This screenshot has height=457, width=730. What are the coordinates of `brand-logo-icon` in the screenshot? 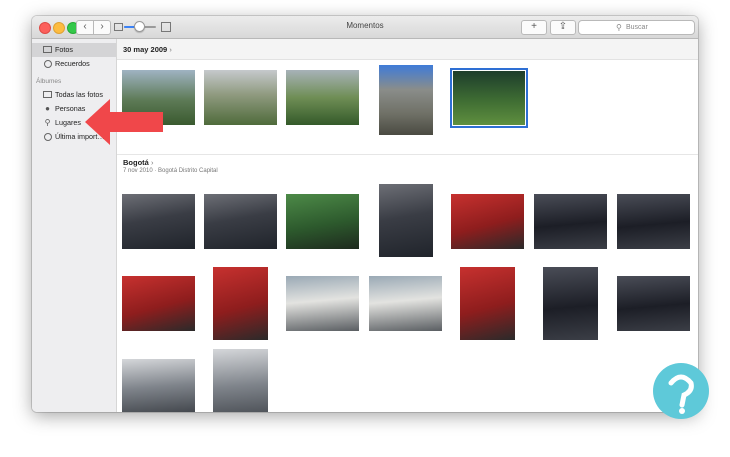 It's located at (681, 391).